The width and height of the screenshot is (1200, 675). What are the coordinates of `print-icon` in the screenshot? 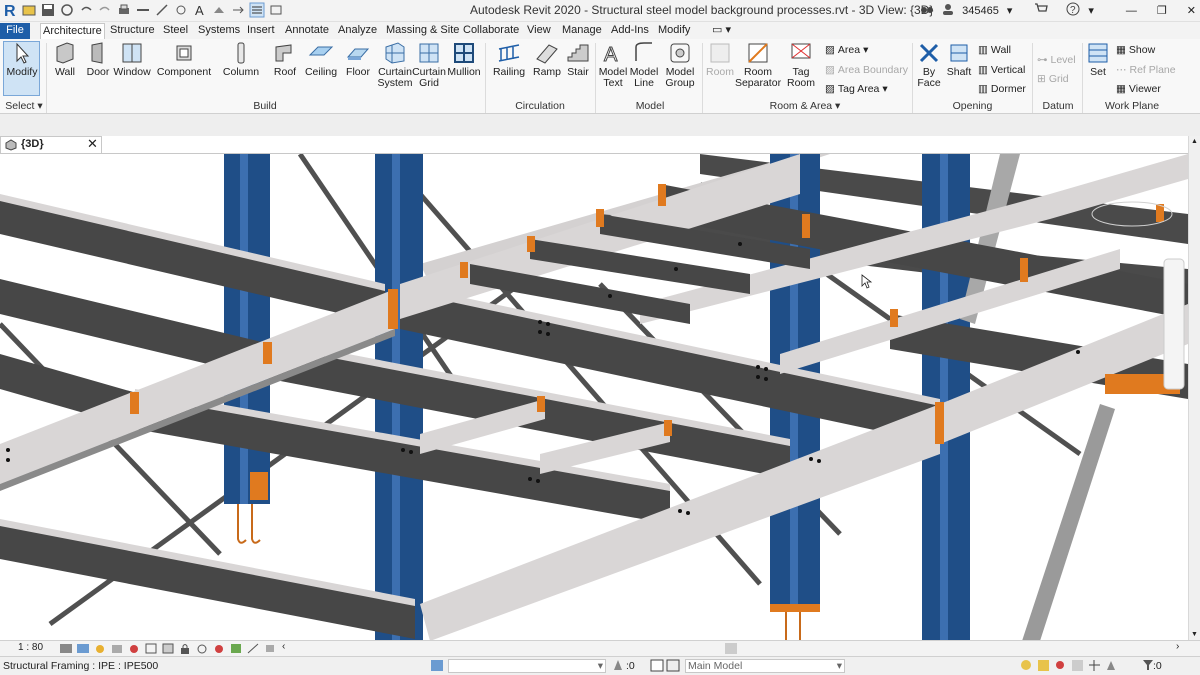 It's located at (124, 10).